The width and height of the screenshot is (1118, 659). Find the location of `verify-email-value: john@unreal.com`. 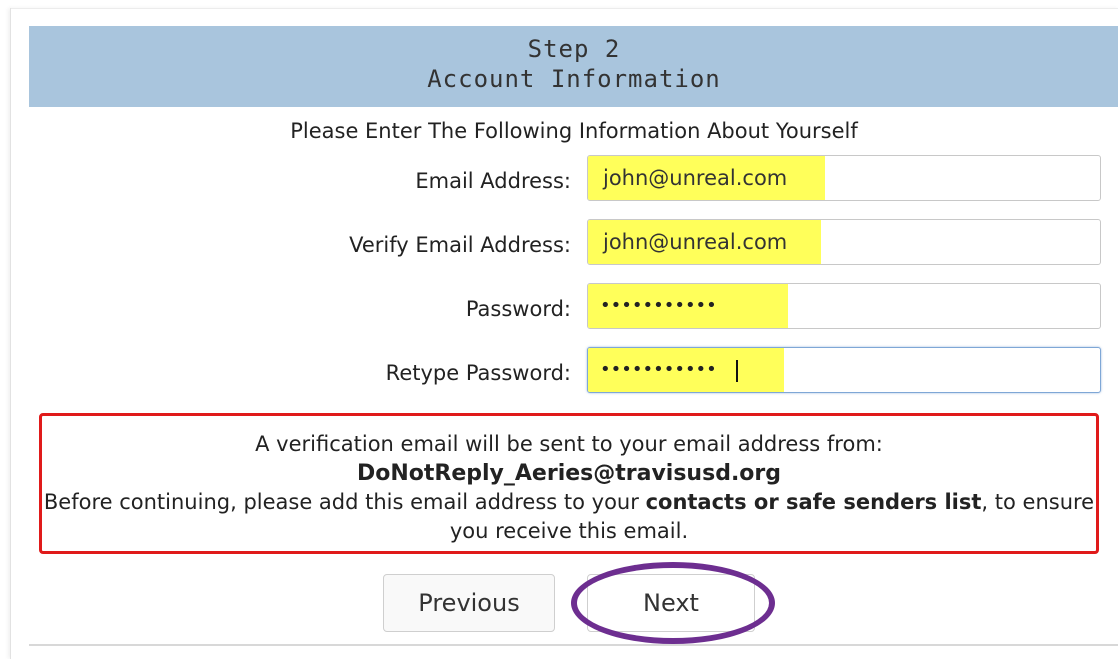

verify-email-value: john@unreal.com is located at coordinates (695, 242).